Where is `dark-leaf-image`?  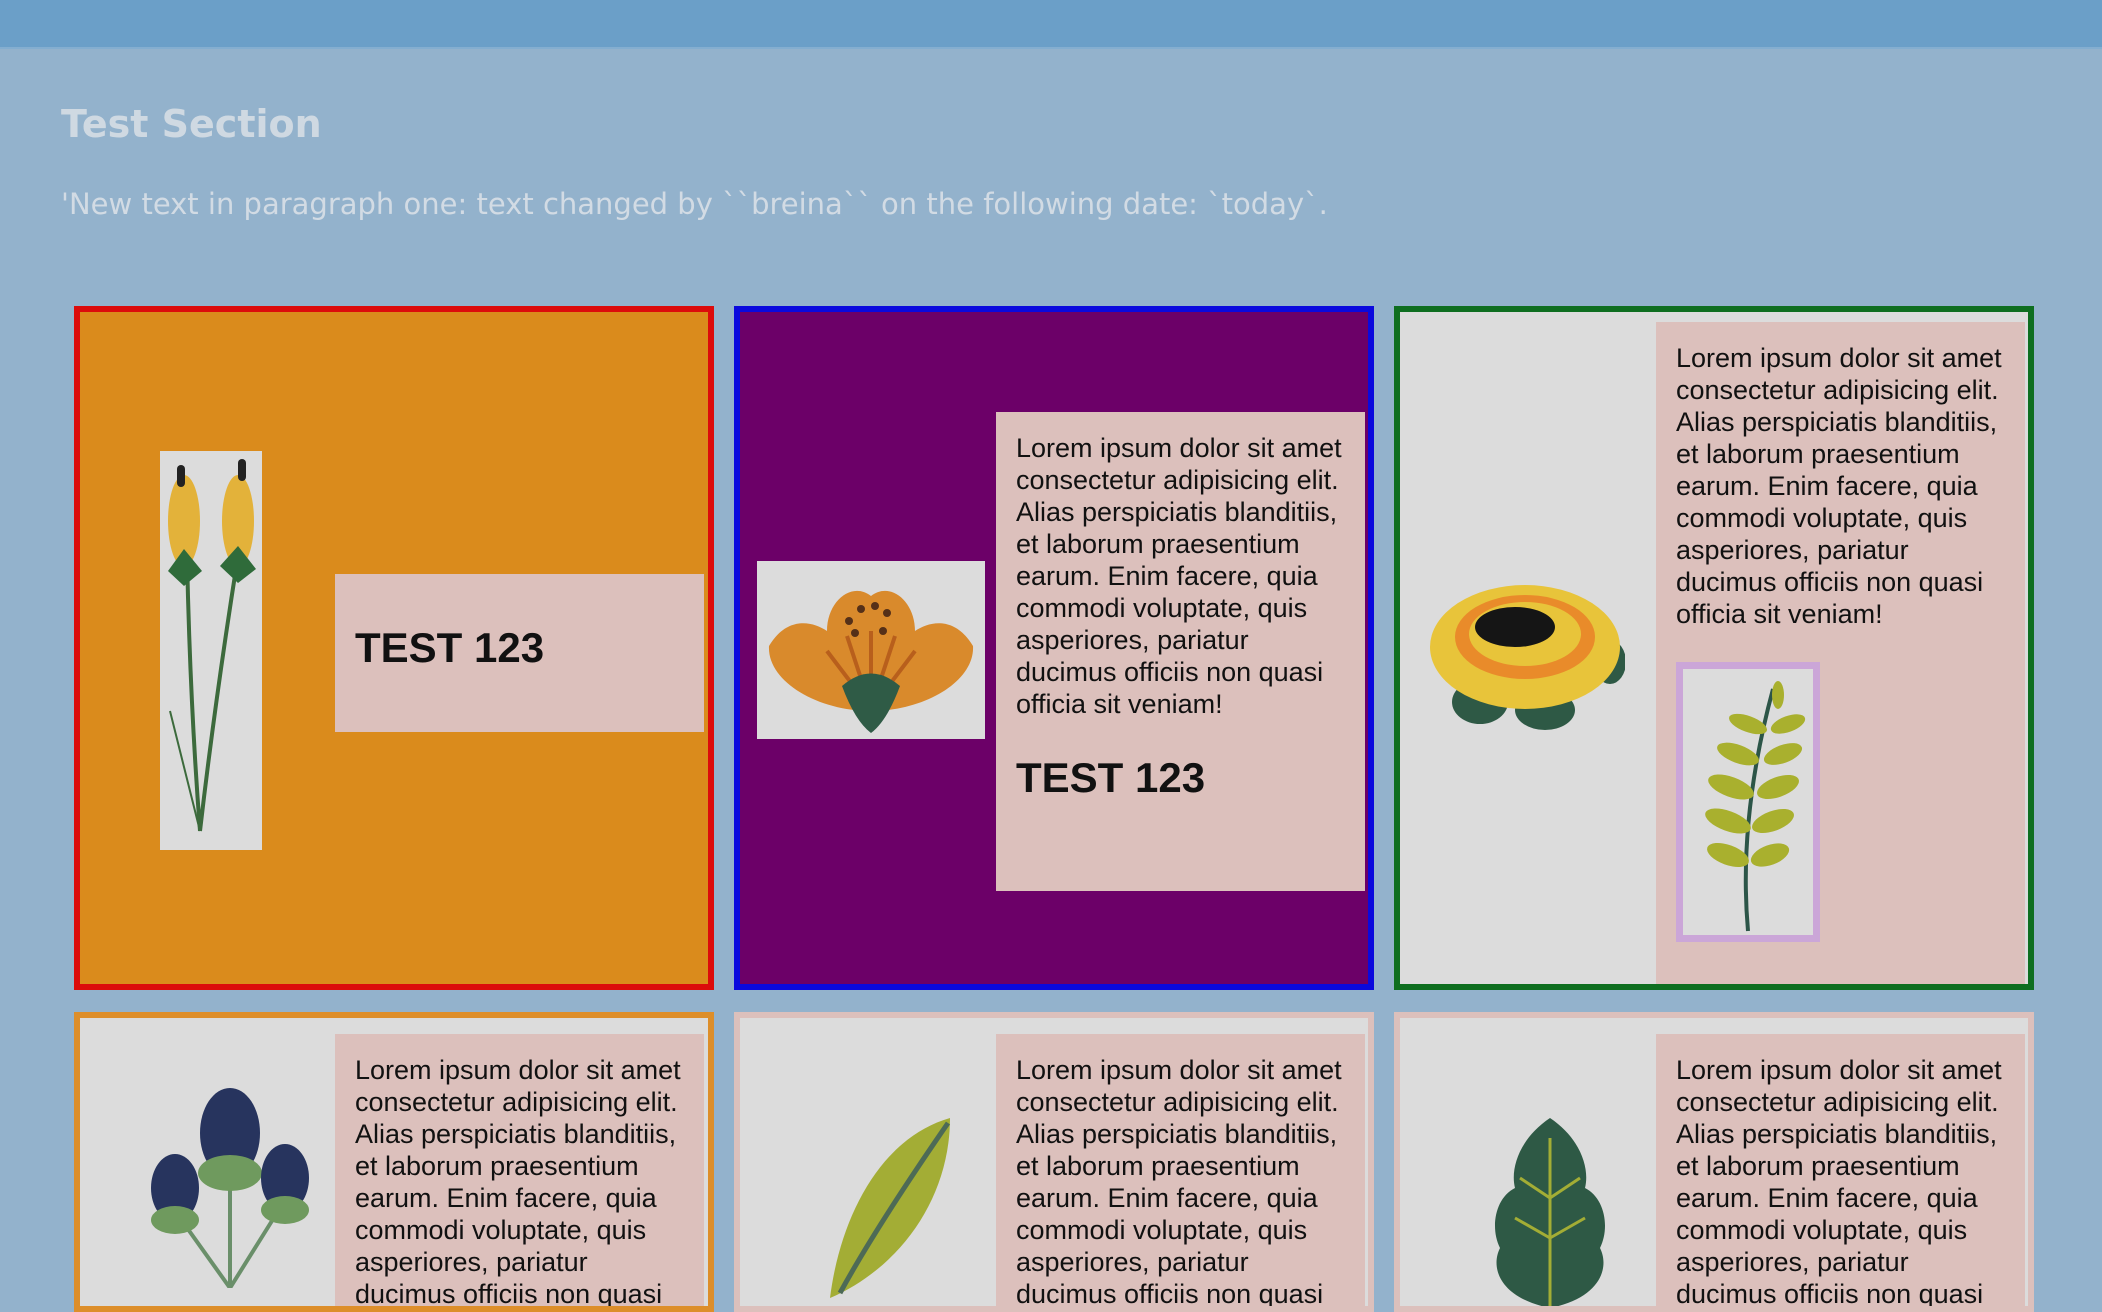
dark-leaf-image is located at coordinates (1550, 1207).